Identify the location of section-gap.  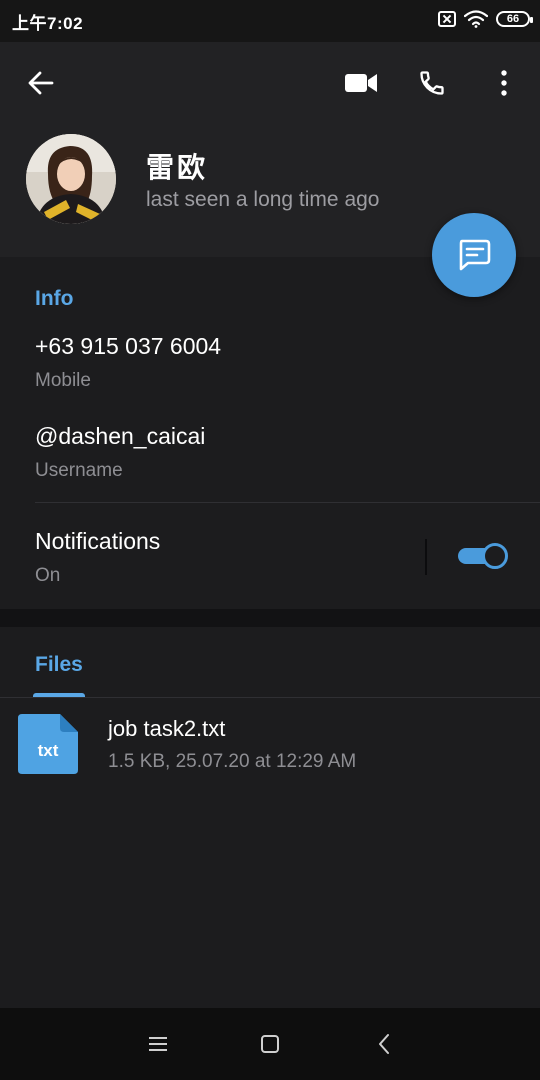
(270, 618).